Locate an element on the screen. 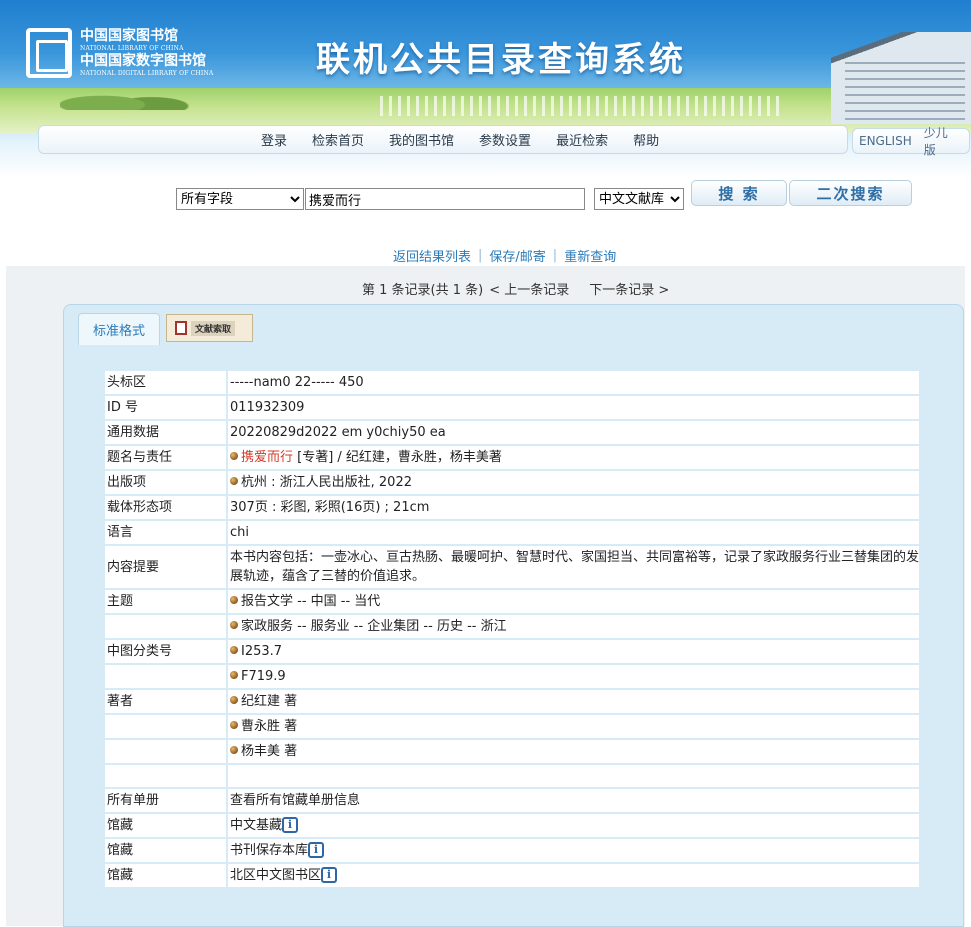  table-row: 馆藏 书刊保存本库 i is located at coordinates (512, 851).